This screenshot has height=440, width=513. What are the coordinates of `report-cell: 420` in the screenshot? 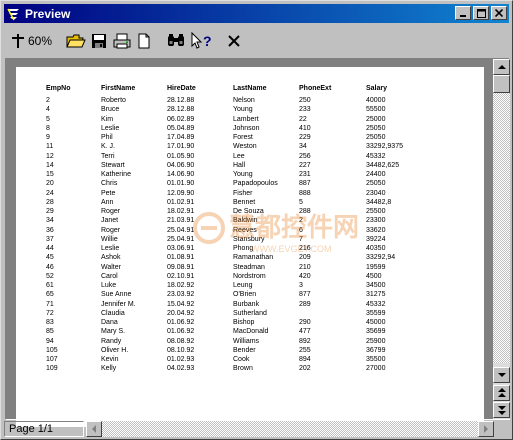 It's located at (305, 276).